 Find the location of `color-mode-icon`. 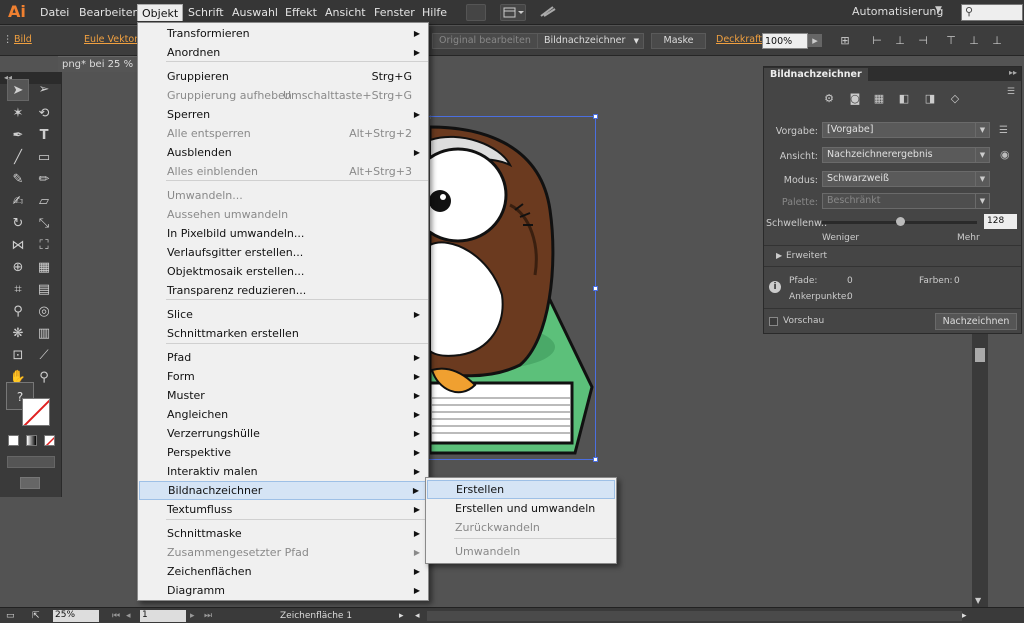

color-mode-icon is located at coordinates (13, 440).